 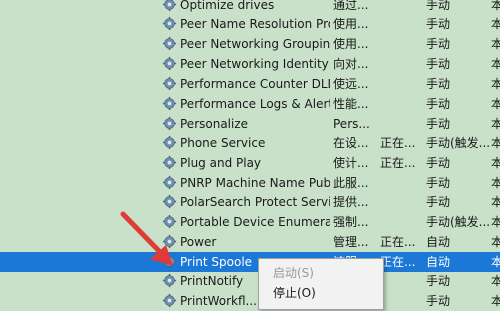 I want to click on service-row: Performance Logs & Alerts 性能... 手动 本, so click(x=250, y=104).